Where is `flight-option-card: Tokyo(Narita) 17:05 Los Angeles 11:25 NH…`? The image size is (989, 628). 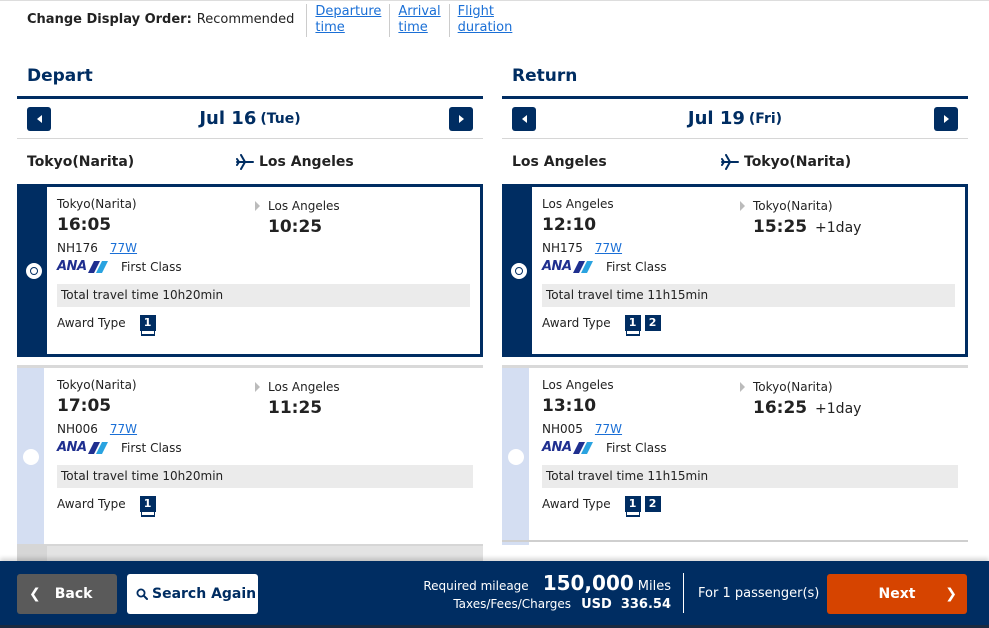
flight-option-card: Tokyo(Narita) 17:05 Los Angeles 11:25 NH… is located at coordinates (250, 455).